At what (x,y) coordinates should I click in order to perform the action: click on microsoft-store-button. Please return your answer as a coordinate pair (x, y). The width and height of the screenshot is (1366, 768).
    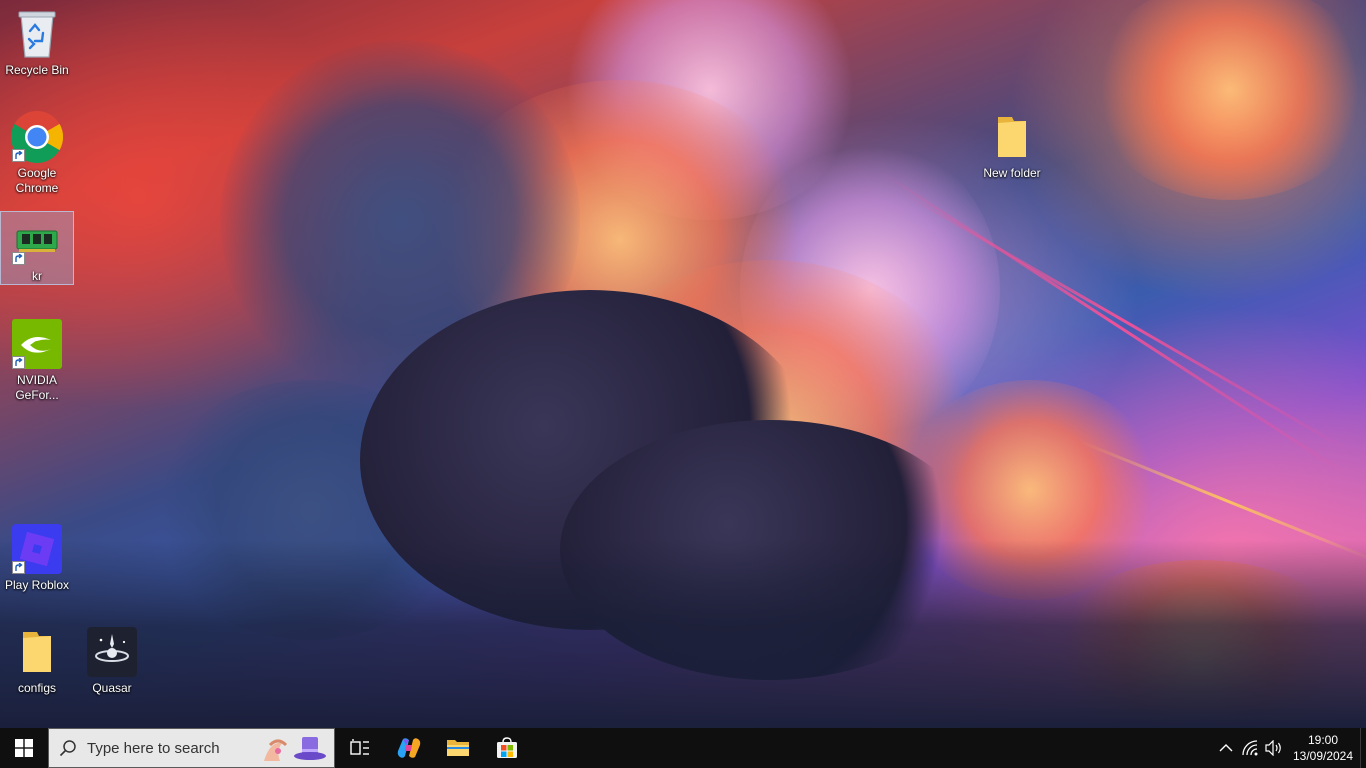
    Looking at the image, I should click on (506, 748).